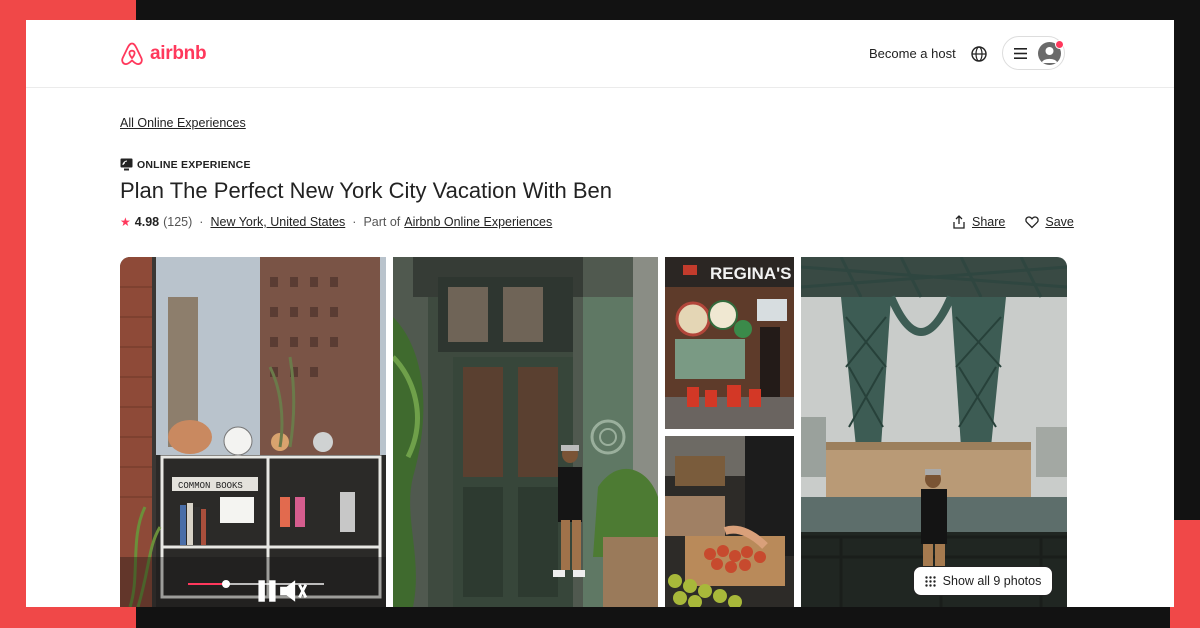 The width and height of the screenshot is (1200, 628). Describe the element at coordinates (147, 222) in the screenshot. I see `rating-value: 4.98` at that location.